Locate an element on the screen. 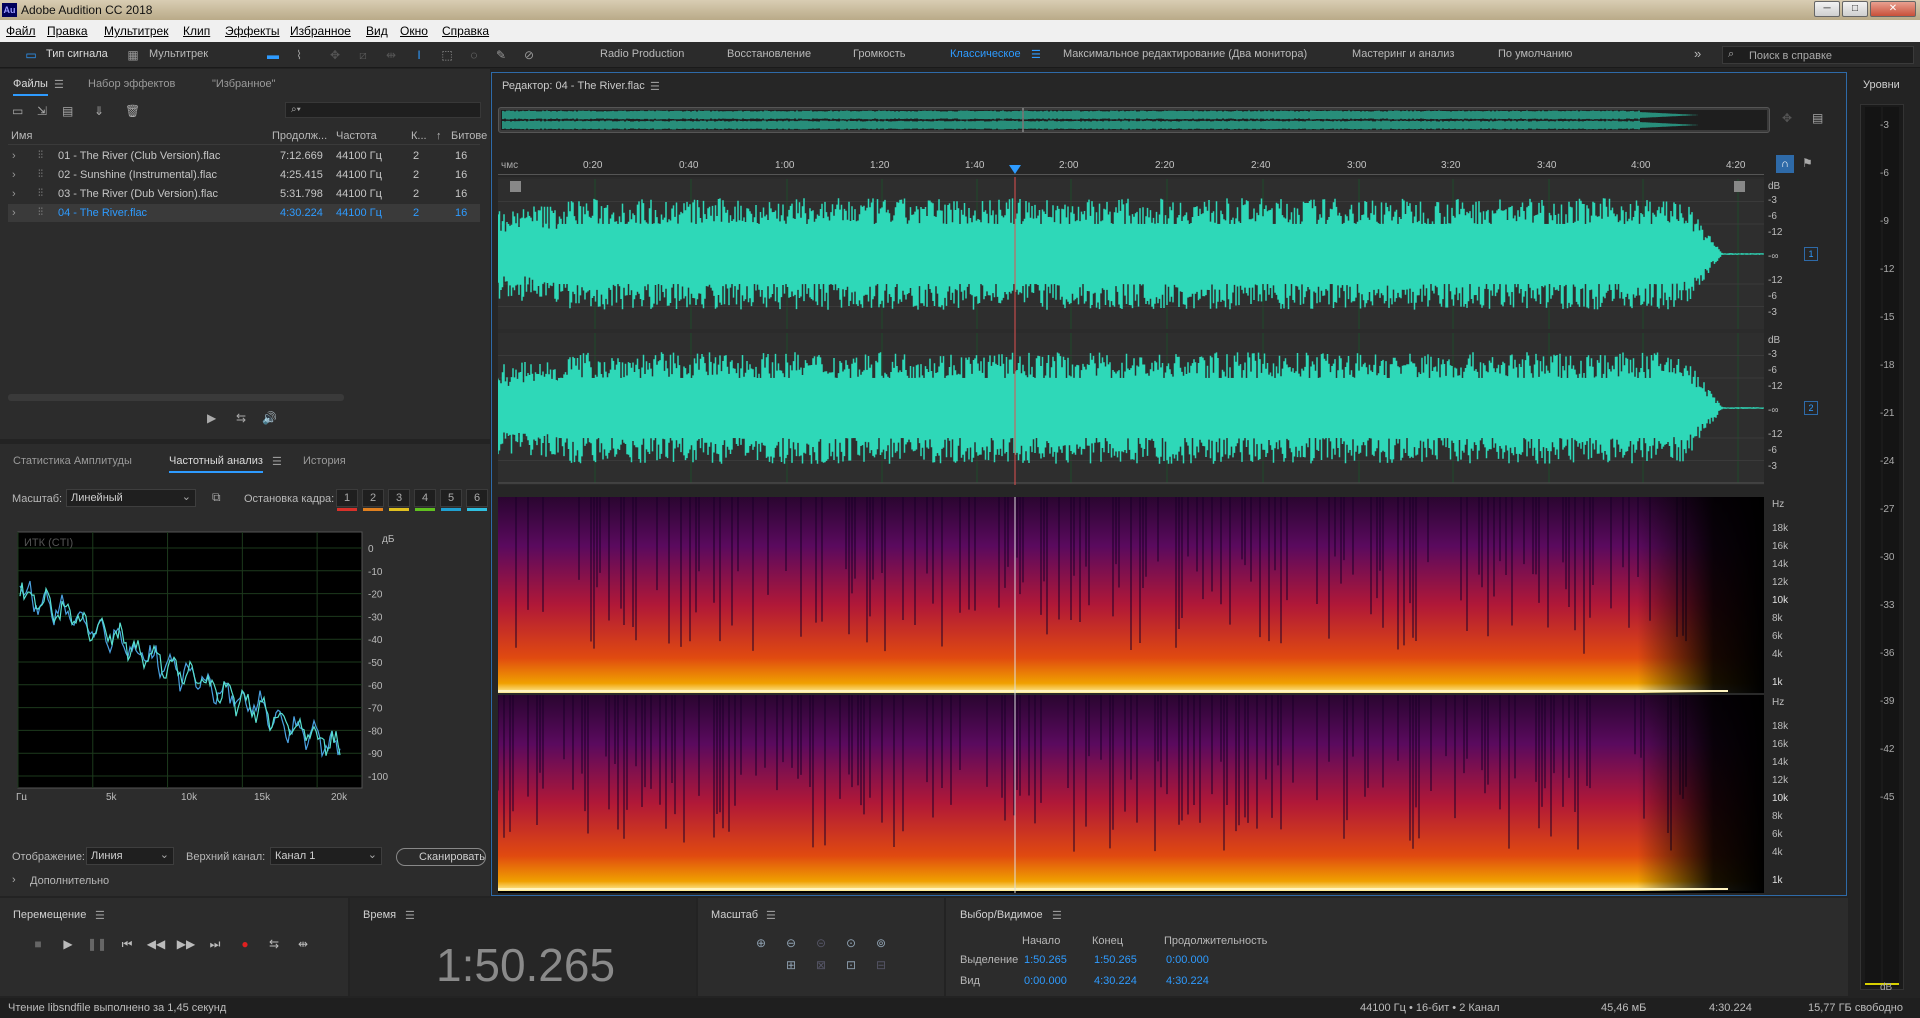 The image size is (1920, 1018). tab-waveform: Тип сигнала is located at coordinates (77, 54).